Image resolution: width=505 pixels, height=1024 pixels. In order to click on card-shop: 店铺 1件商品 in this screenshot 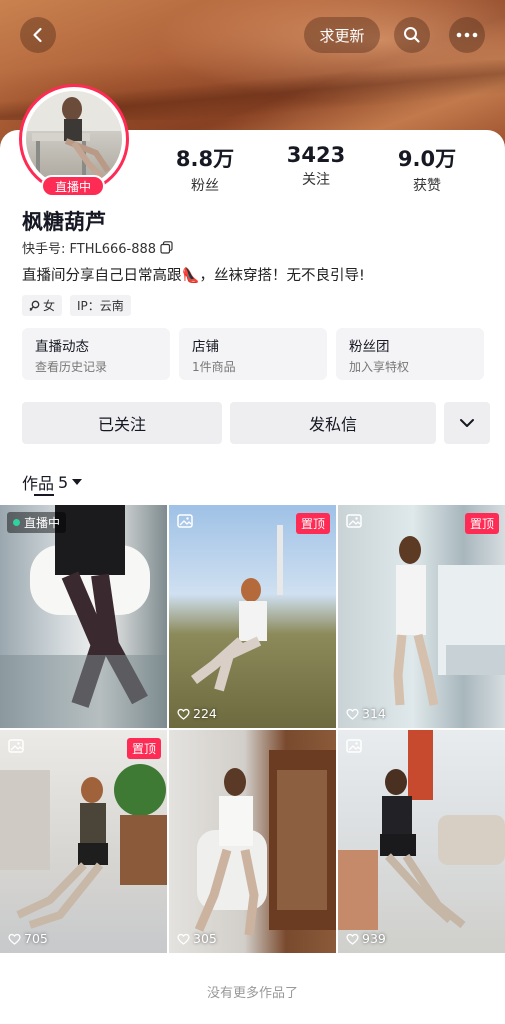, I will do `click(253, 354)`.